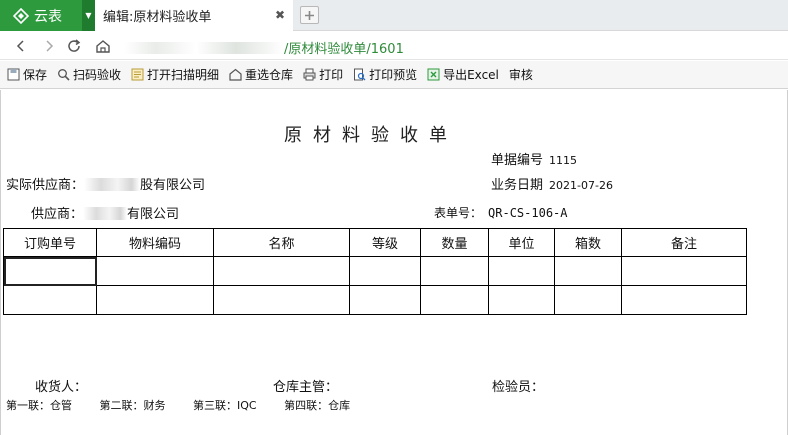  What do you see at coordinates (61, 387) in the screenshot?
I see `receiver-signature: 收货人：` at bounding box center [61, 387].